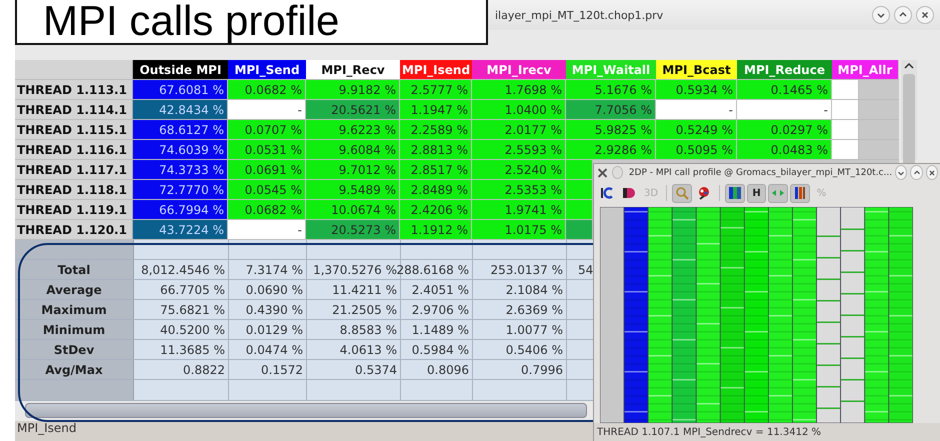 This screenshot has width=940, height=441. I want to click on table-cell: 21.2505 %, so click(364, 309).